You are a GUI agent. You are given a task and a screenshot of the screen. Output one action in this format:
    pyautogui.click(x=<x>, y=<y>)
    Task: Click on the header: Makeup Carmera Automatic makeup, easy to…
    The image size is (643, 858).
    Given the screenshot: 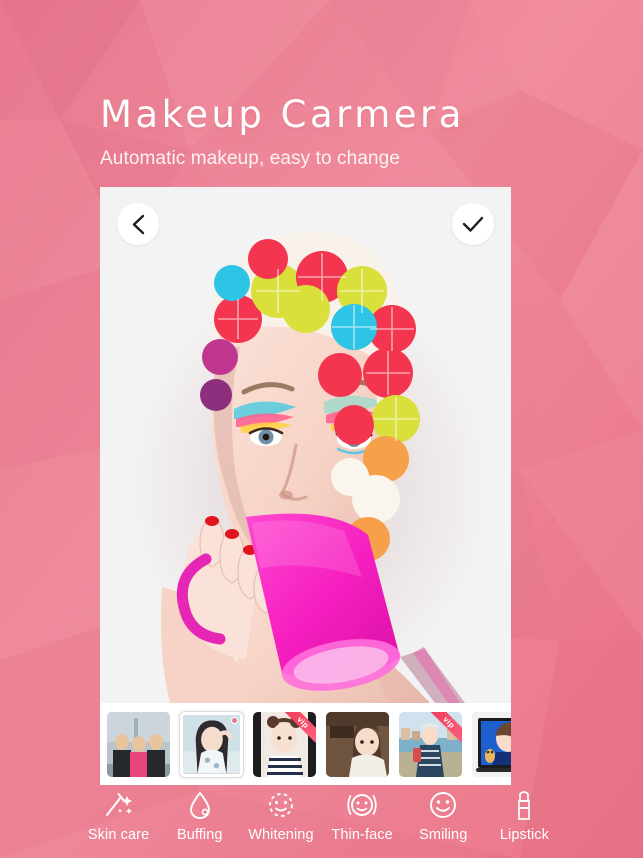 What is the action you would take?
    pyautogui.click(x=282, y=133)
    